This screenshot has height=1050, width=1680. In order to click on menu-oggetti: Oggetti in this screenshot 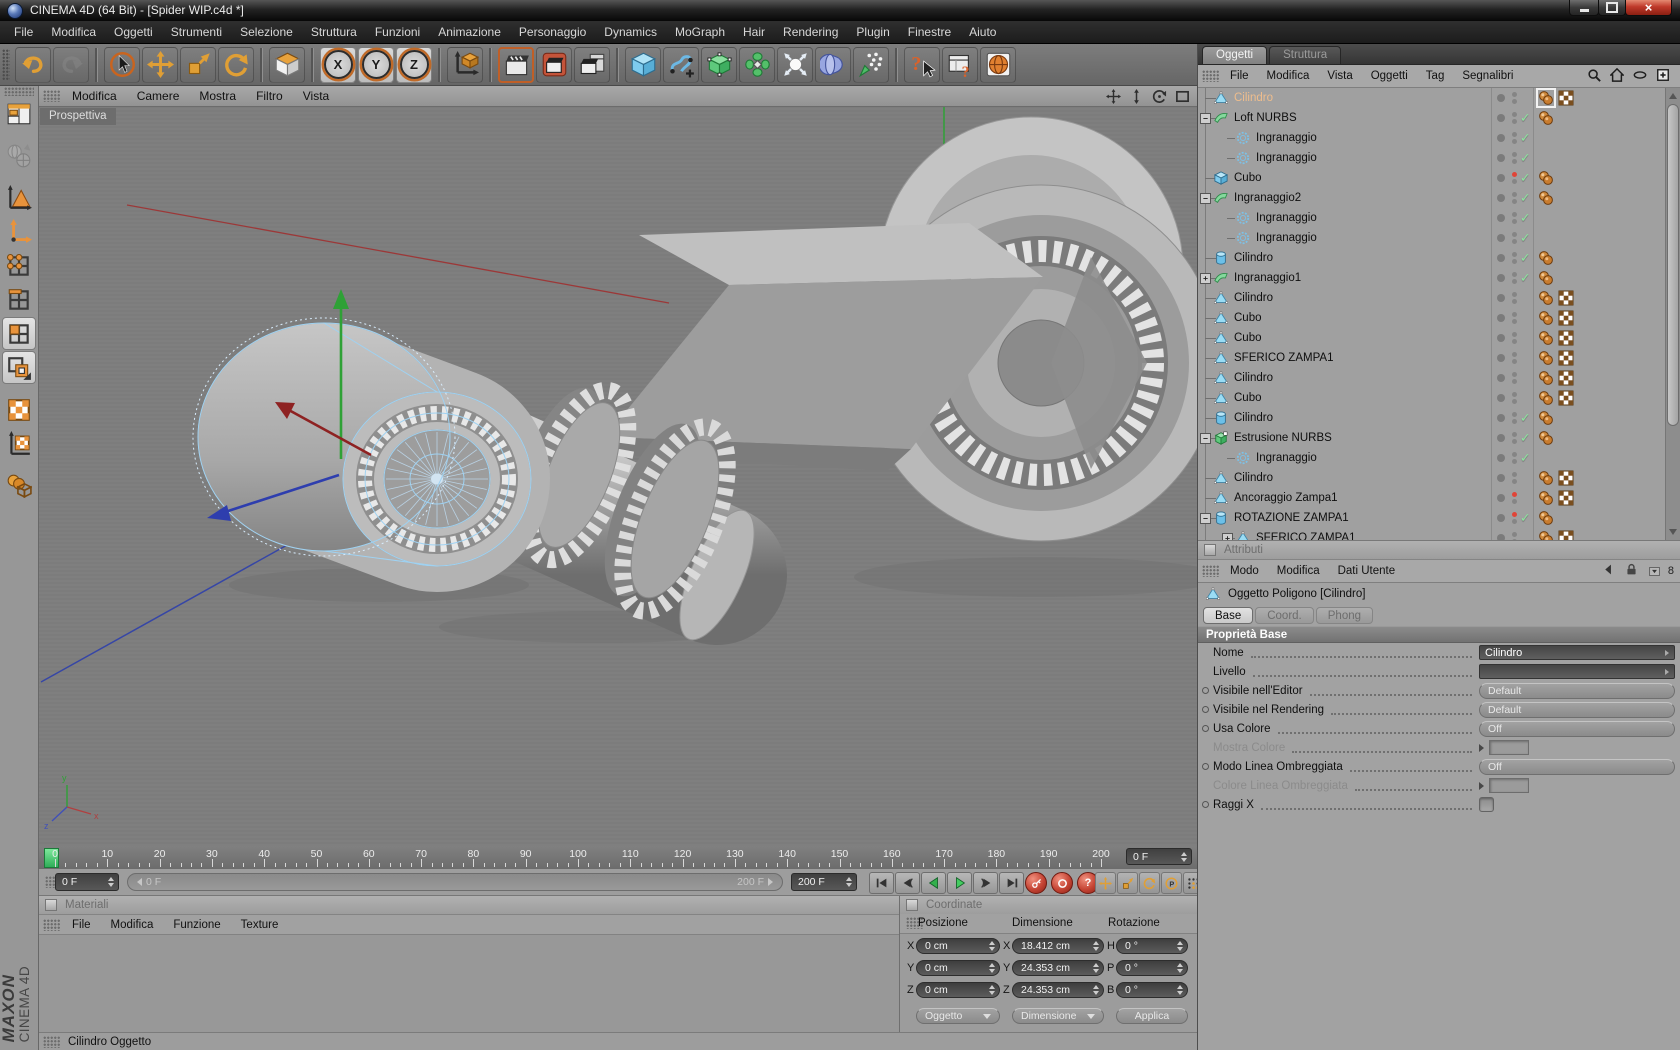, I will do `click(133, 32)`.